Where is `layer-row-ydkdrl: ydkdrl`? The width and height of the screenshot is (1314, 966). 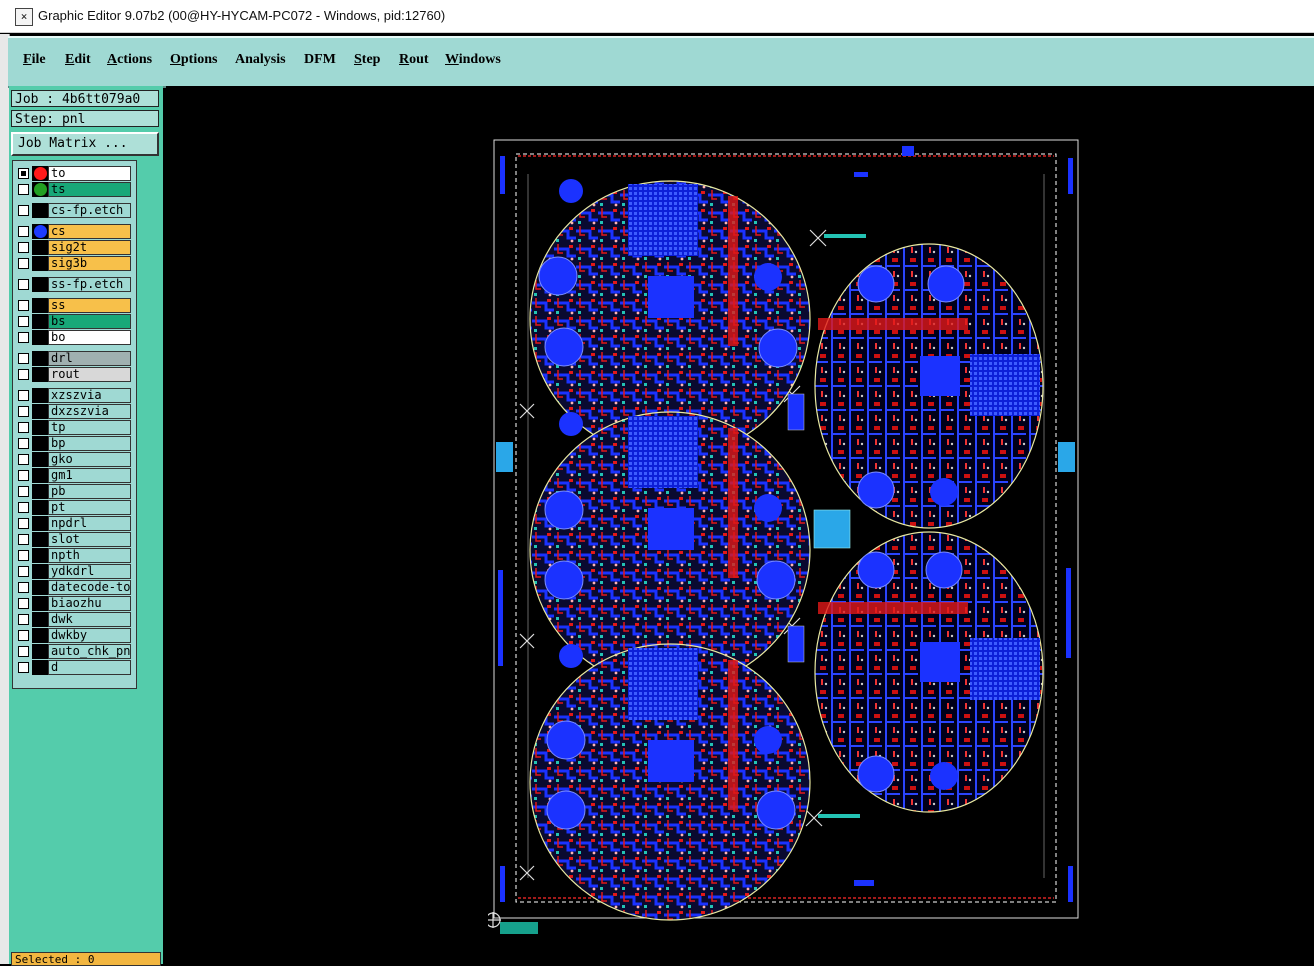
layer-row-ydkdrl: ydkdrl is located at coordinates (73, 571).